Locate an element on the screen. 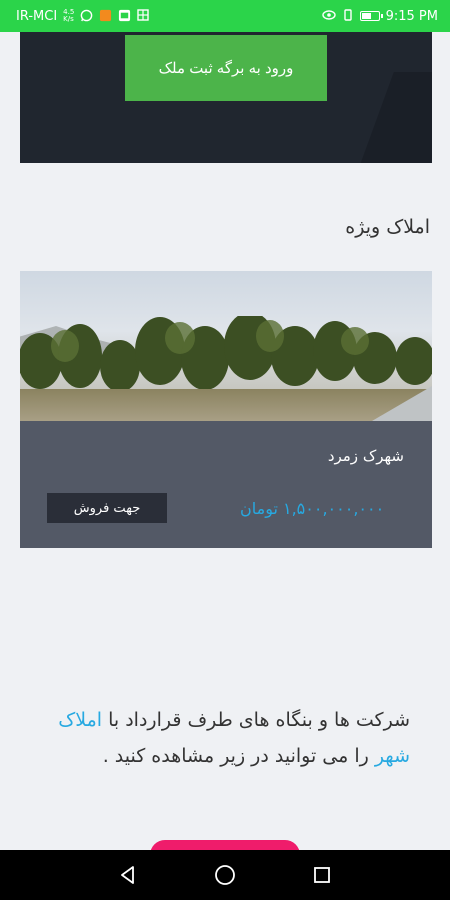 This screenshot has width=450, height=900. sale-badge-wrap: جهت فروش is located at coordinates (115, 508).